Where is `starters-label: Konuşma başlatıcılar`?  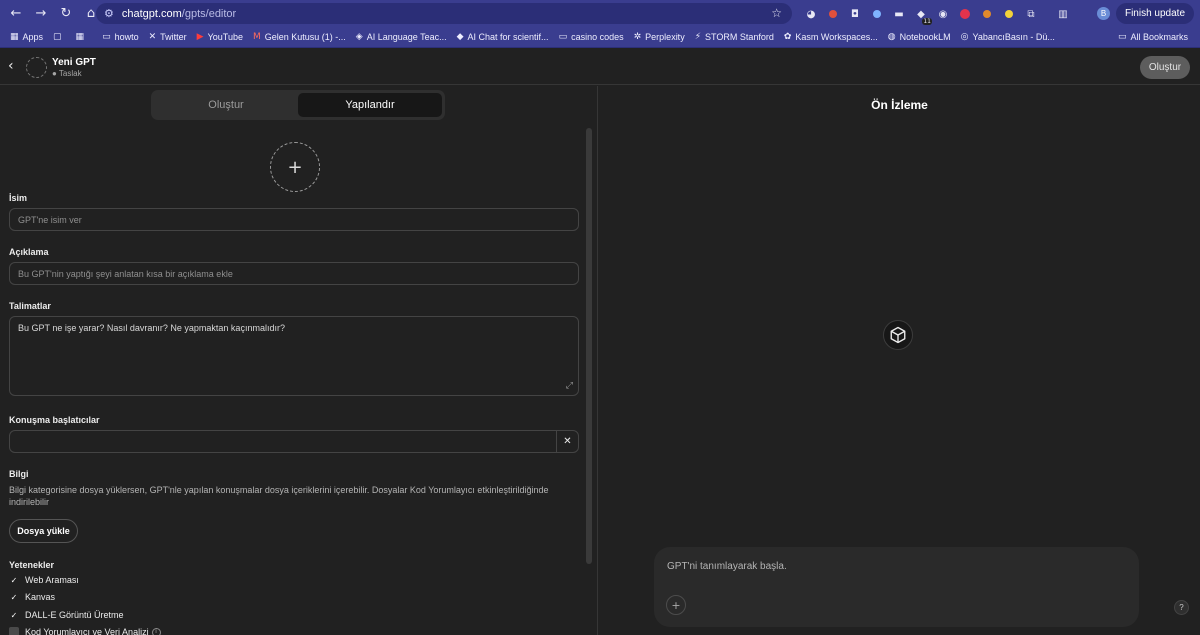
starters-label: Konuşma başlatıcılar is located at coordinates (54, 420).